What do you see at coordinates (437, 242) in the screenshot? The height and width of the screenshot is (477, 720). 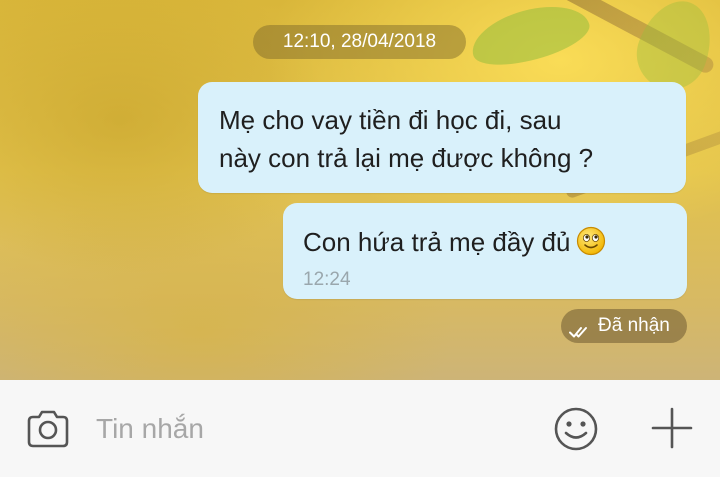 I see `message-text: Con hứa trả mẹ đầy đủ` at bounding box center [437, 242].